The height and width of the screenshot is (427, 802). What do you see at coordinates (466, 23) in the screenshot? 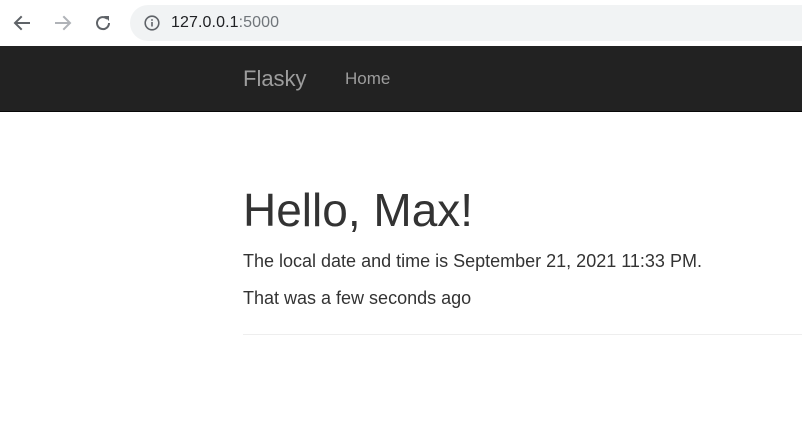
I see `address-bar: 127.0.0.1:5000` at bounding box center [466, 23].